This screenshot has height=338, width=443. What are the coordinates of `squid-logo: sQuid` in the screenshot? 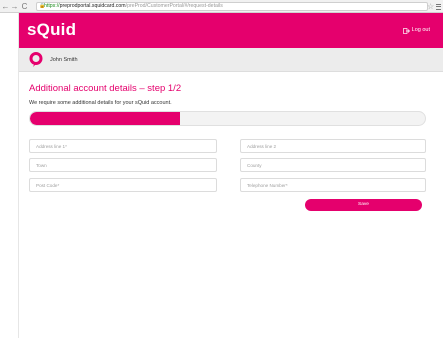 It's located at (51, 30).